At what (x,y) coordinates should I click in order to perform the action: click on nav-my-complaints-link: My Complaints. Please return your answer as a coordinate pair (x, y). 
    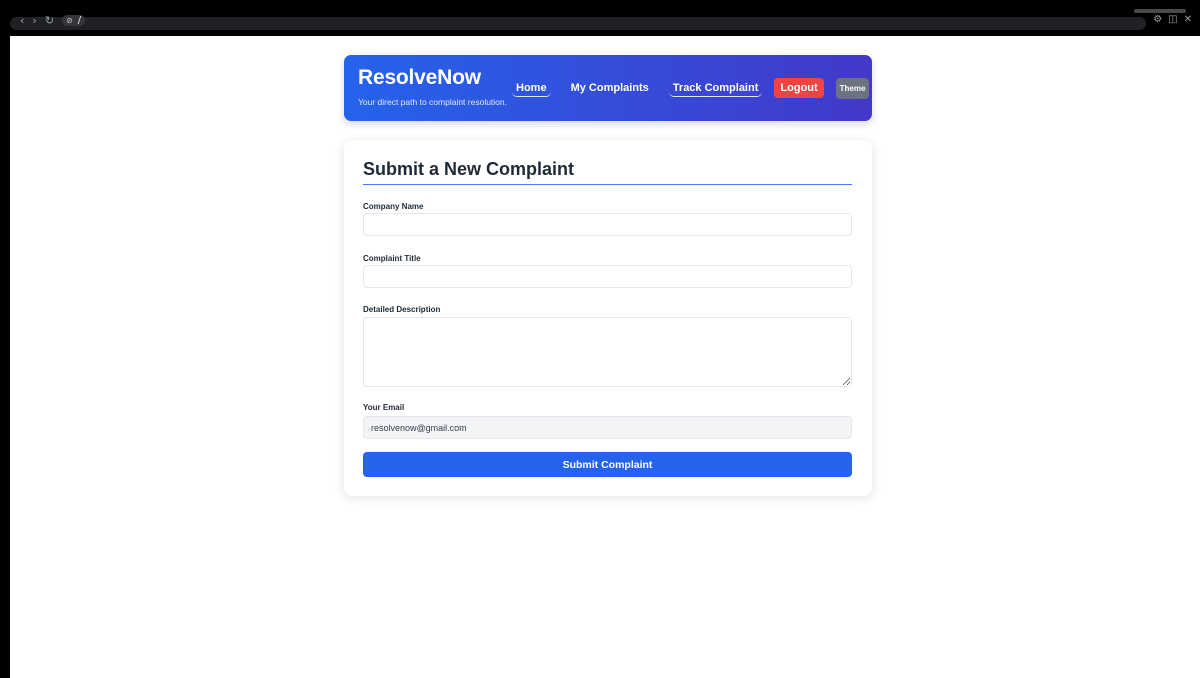
    Looking at the image, I should click on (610, 88).